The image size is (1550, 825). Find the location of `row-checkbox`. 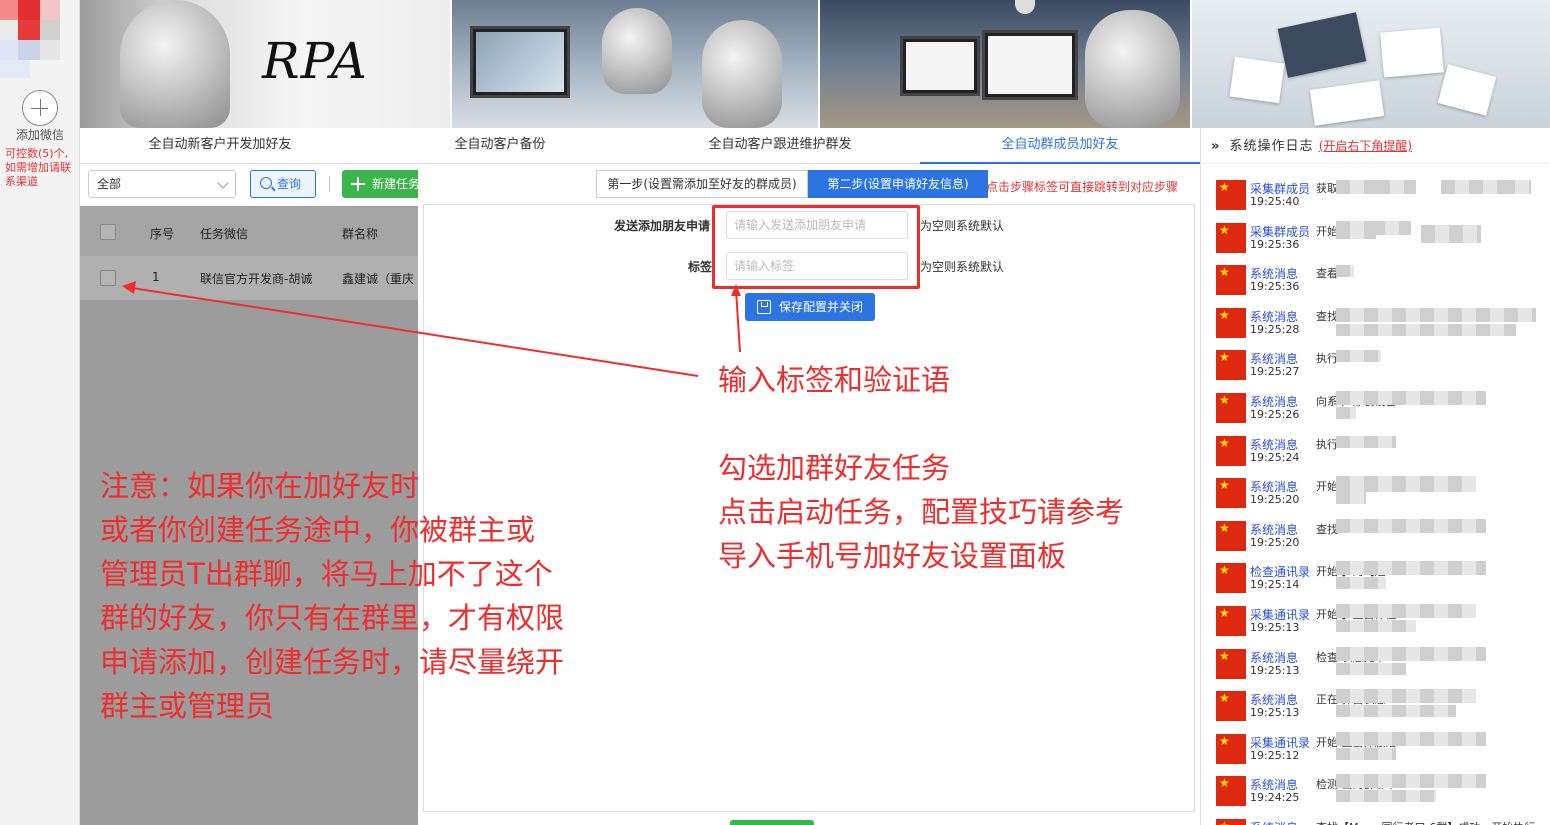

row-checkbox is located at coordinates (108, 278).